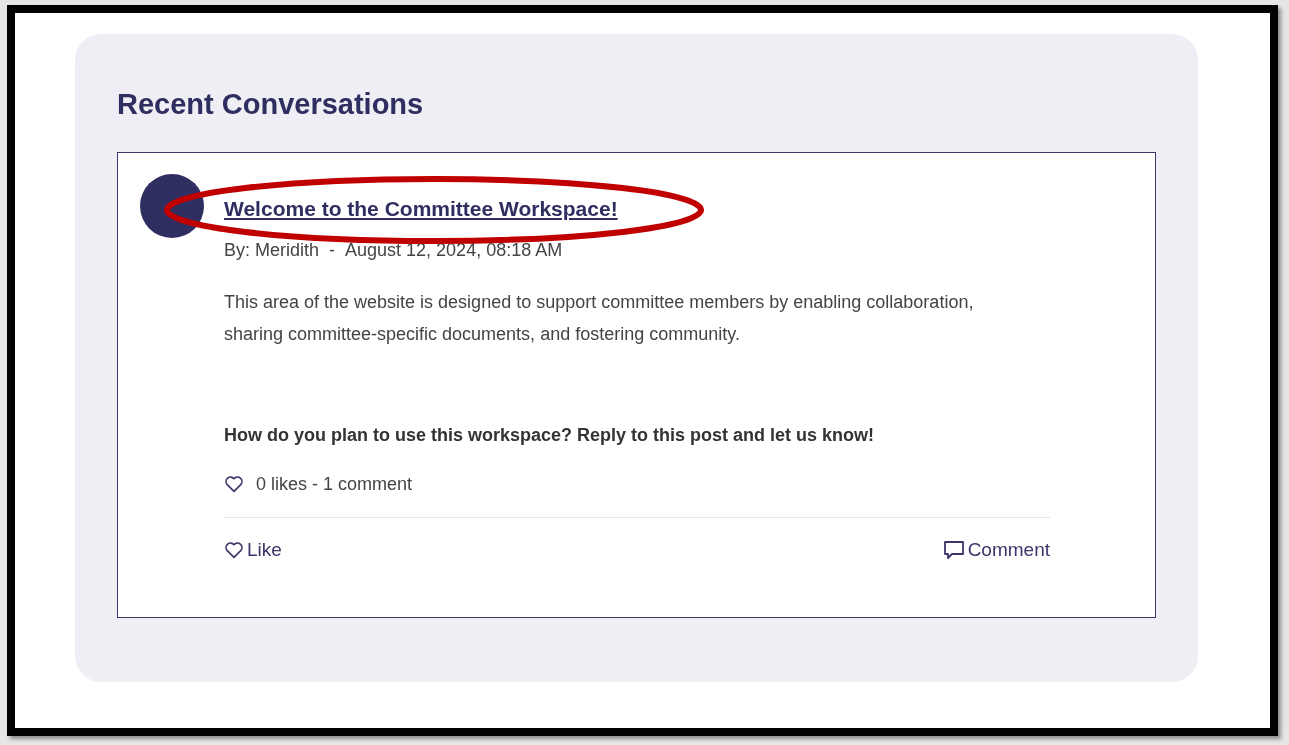 Image resolution: width=1289 pixels, height=745 pixels. I want to click on post-body: This area of the website is designed to support committee members by enabling collaboration, sharing committee-specific documents, and fostering community., so click(599, 318).